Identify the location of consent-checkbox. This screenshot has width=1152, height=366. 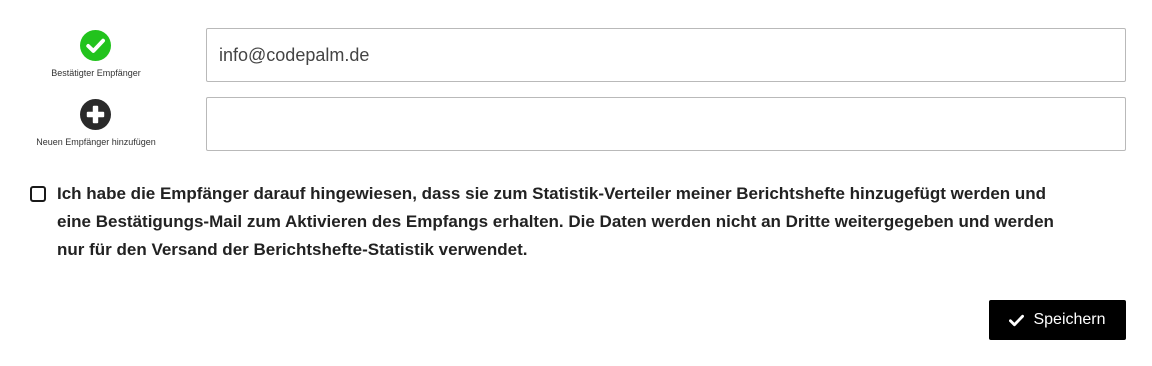
(38, 194).